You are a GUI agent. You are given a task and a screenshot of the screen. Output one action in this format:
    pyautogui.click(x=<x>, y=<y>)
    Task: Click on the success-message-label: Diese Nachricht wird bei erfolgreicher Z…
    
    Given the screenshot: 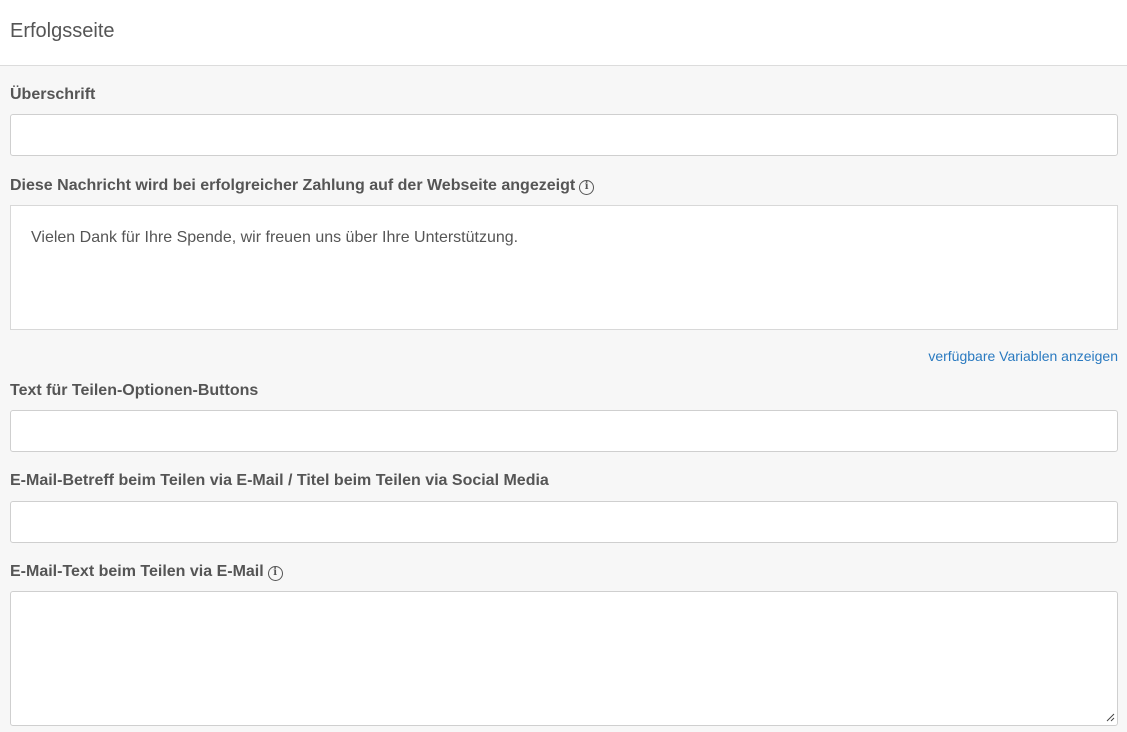 What is the action you would take?
    pyautogui.click(x=302, y=186)
    